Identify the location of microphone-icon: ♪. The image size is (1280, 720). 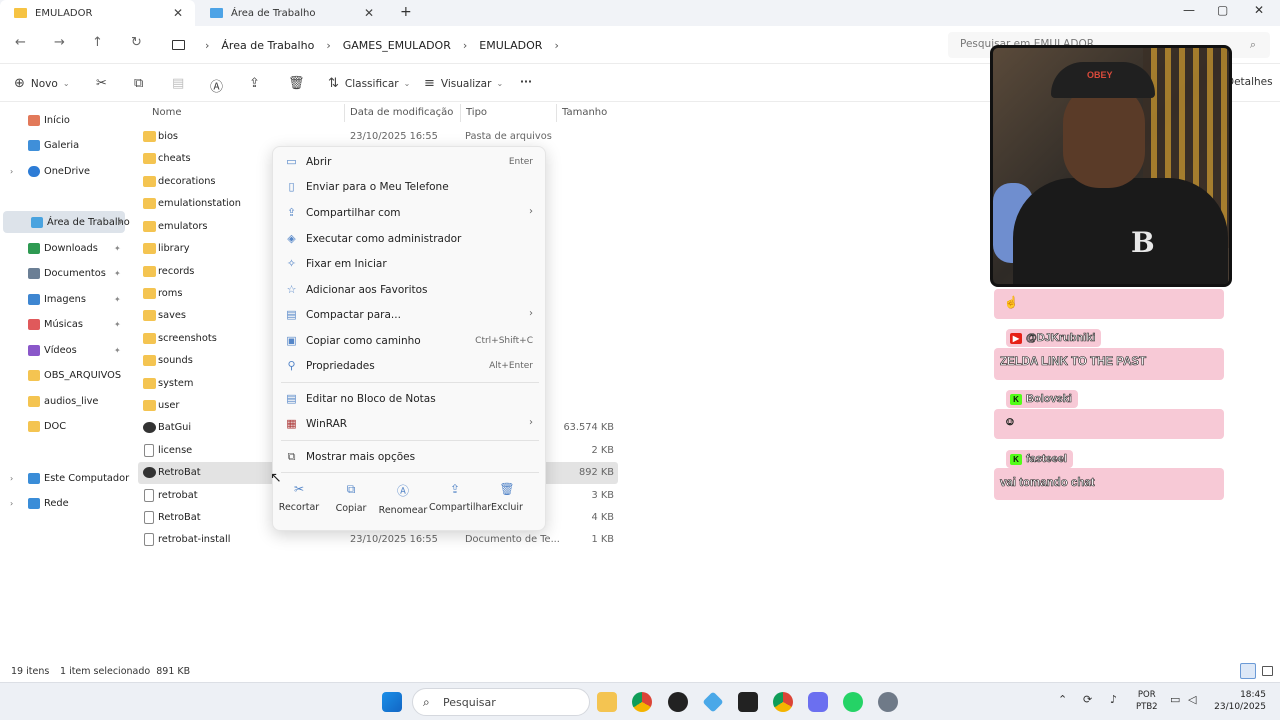
(1113, 699).